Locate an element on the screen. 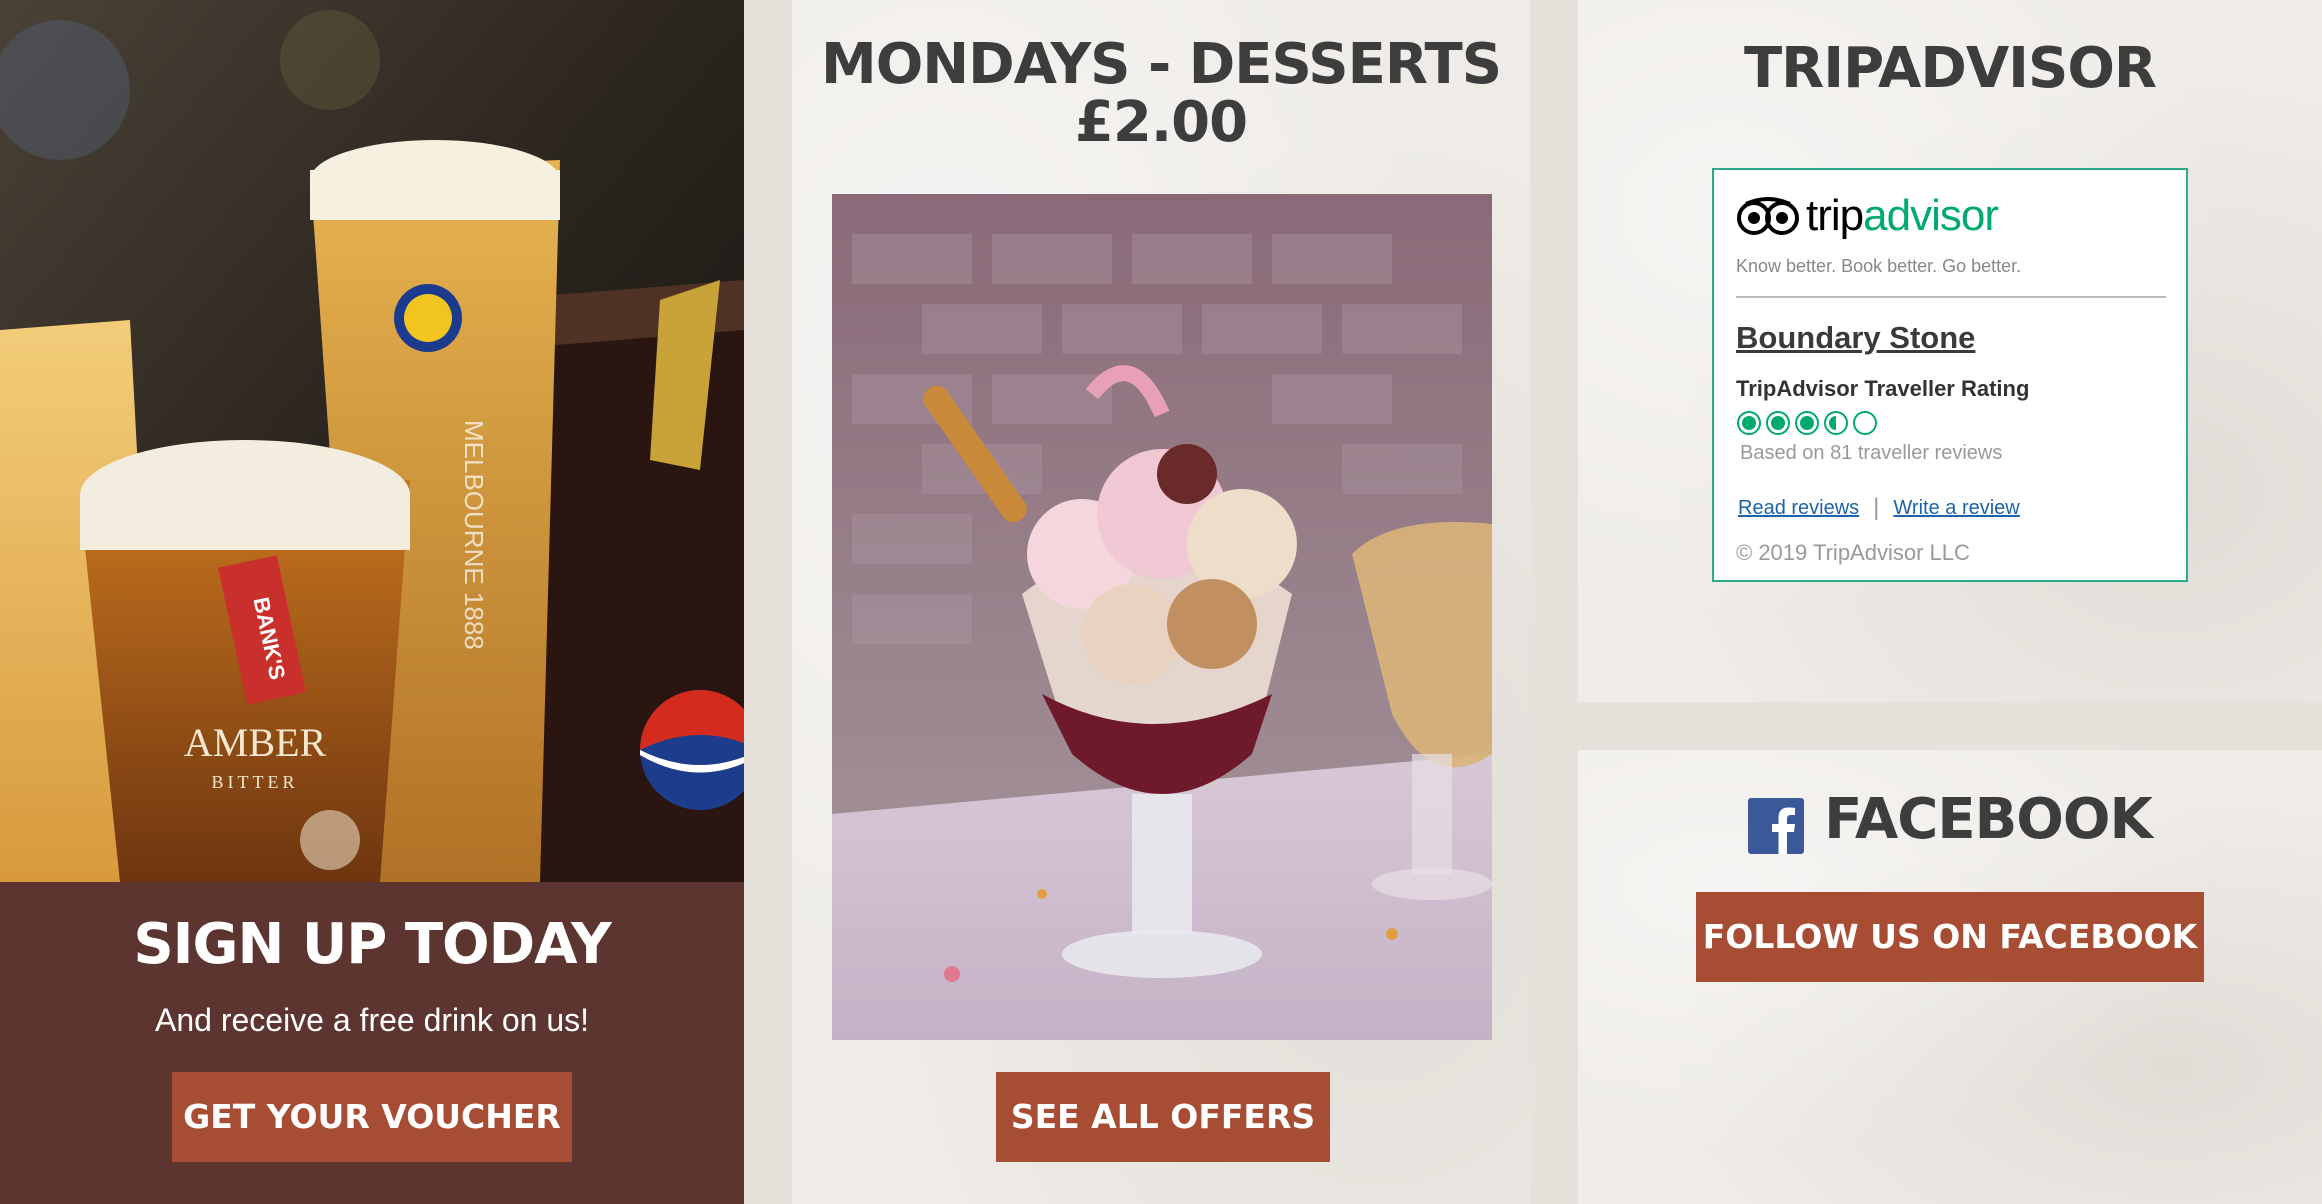  tripadvisor-wordmark: tripadvisor is located at coordinates (1902, 216).